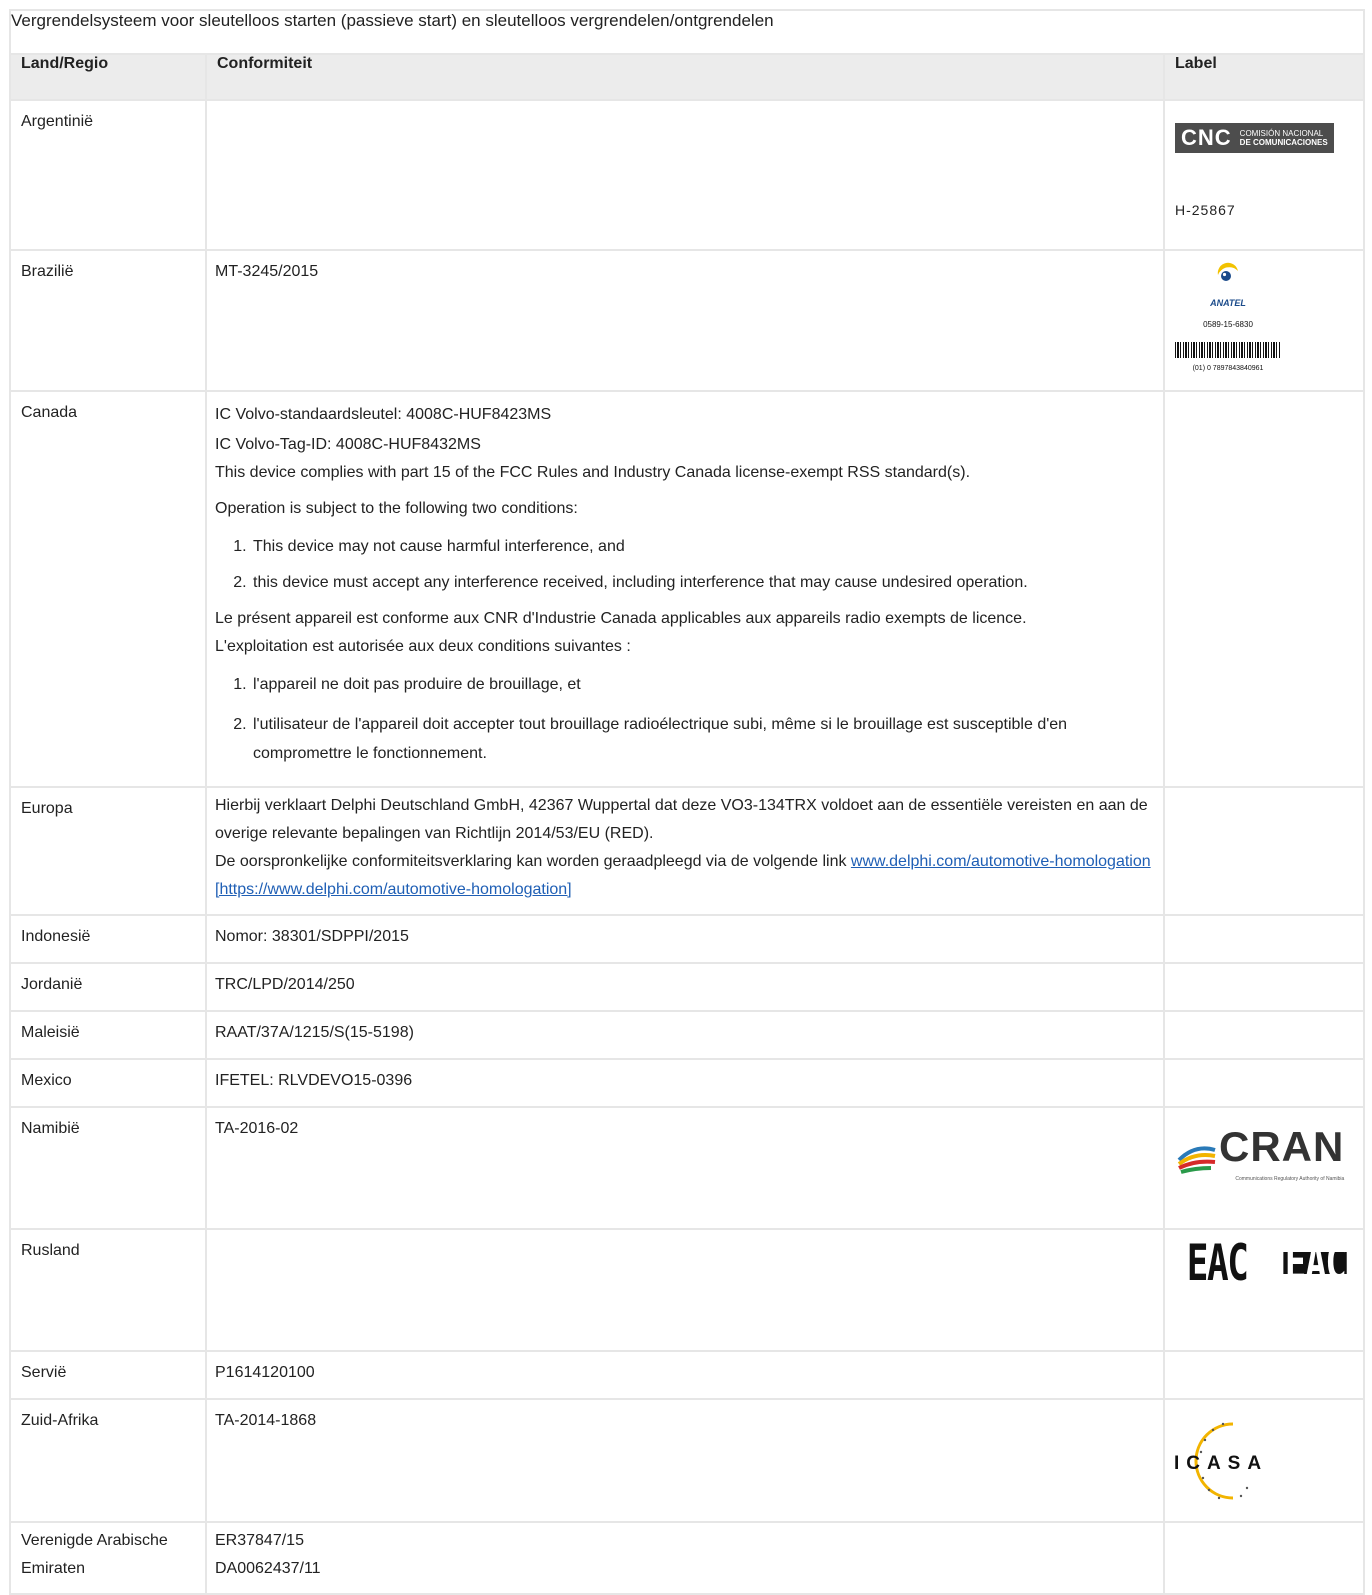 The height and width of the screenshot is (1595, 1372). Describe the element at coordinates (1283, 138) in the screenshot. I see `cnc-logo-subtitle: COMISIÓN NACIONAL DE COMUNICACIONES` at that location.